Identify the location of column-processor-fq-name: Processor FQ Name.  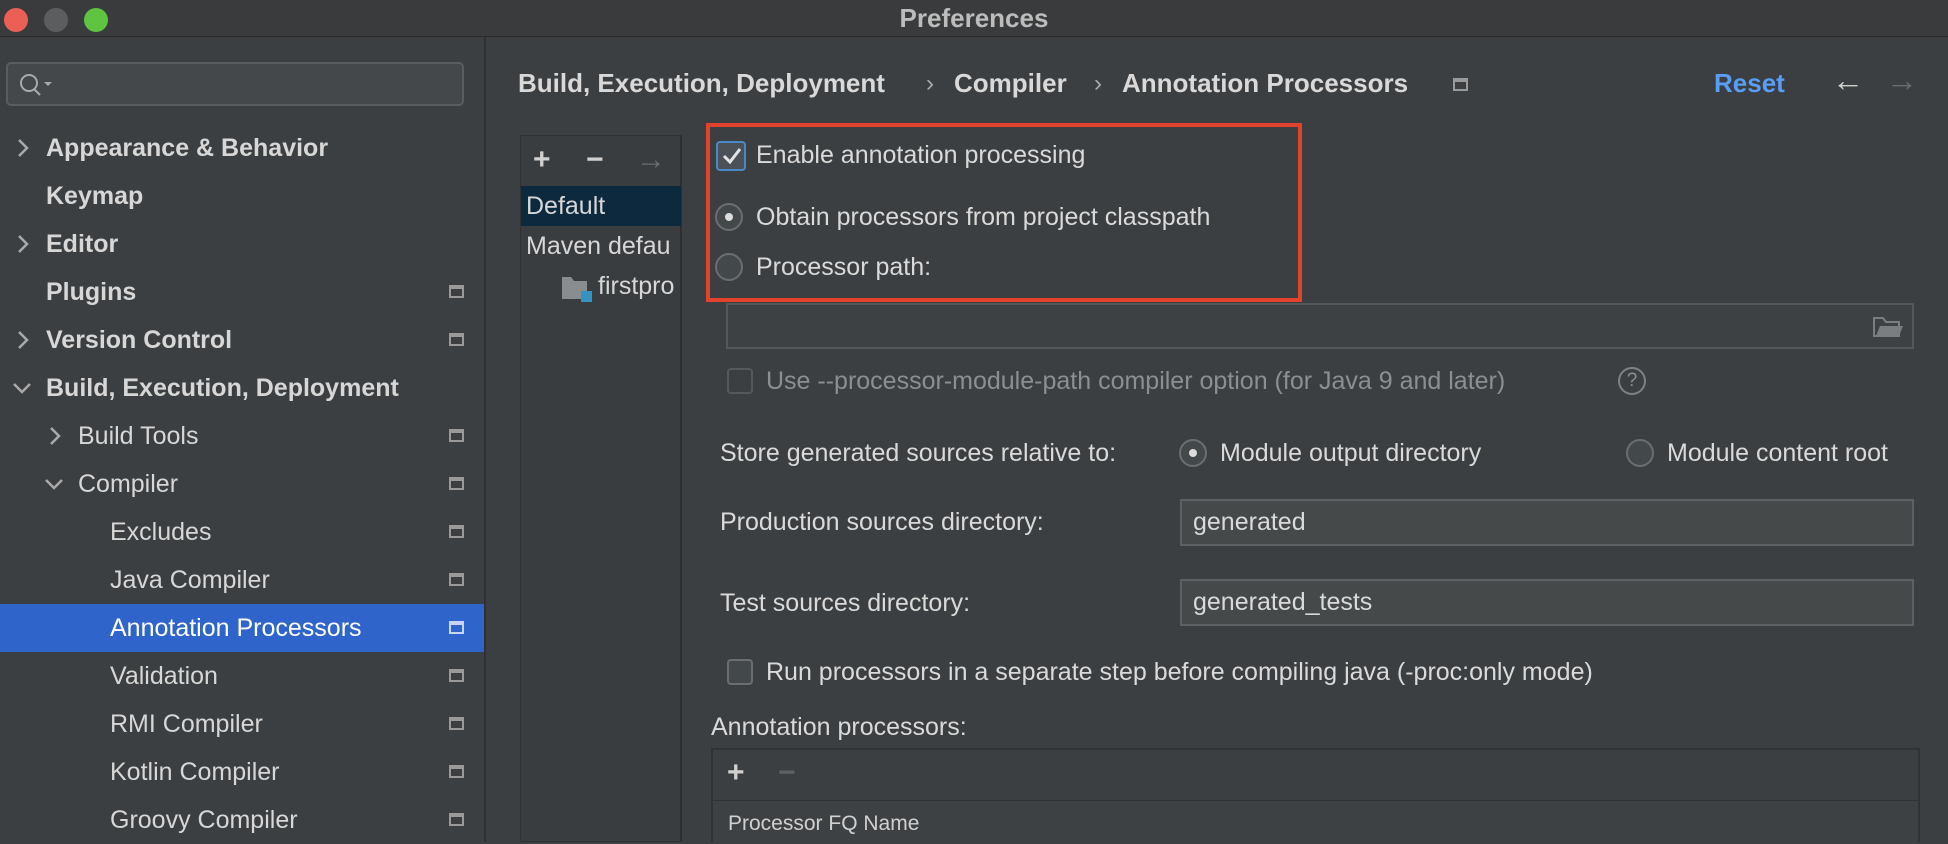
(823, 824).